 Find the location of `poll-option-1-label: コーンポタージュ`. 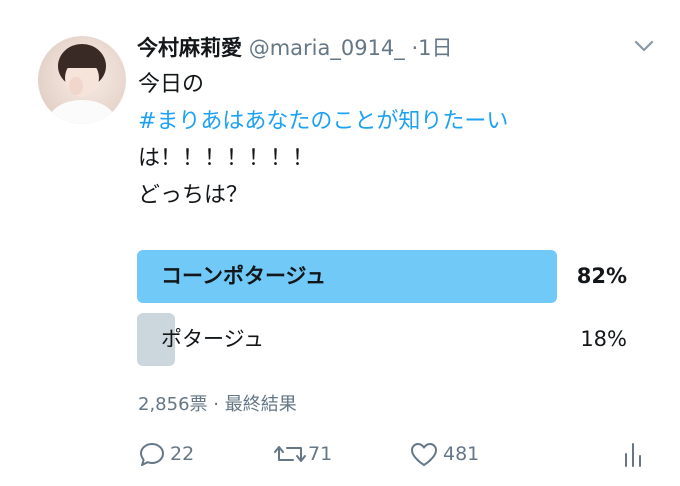

poll-option-1-label: コーンポタージュ is located at coordinates (244, 276).